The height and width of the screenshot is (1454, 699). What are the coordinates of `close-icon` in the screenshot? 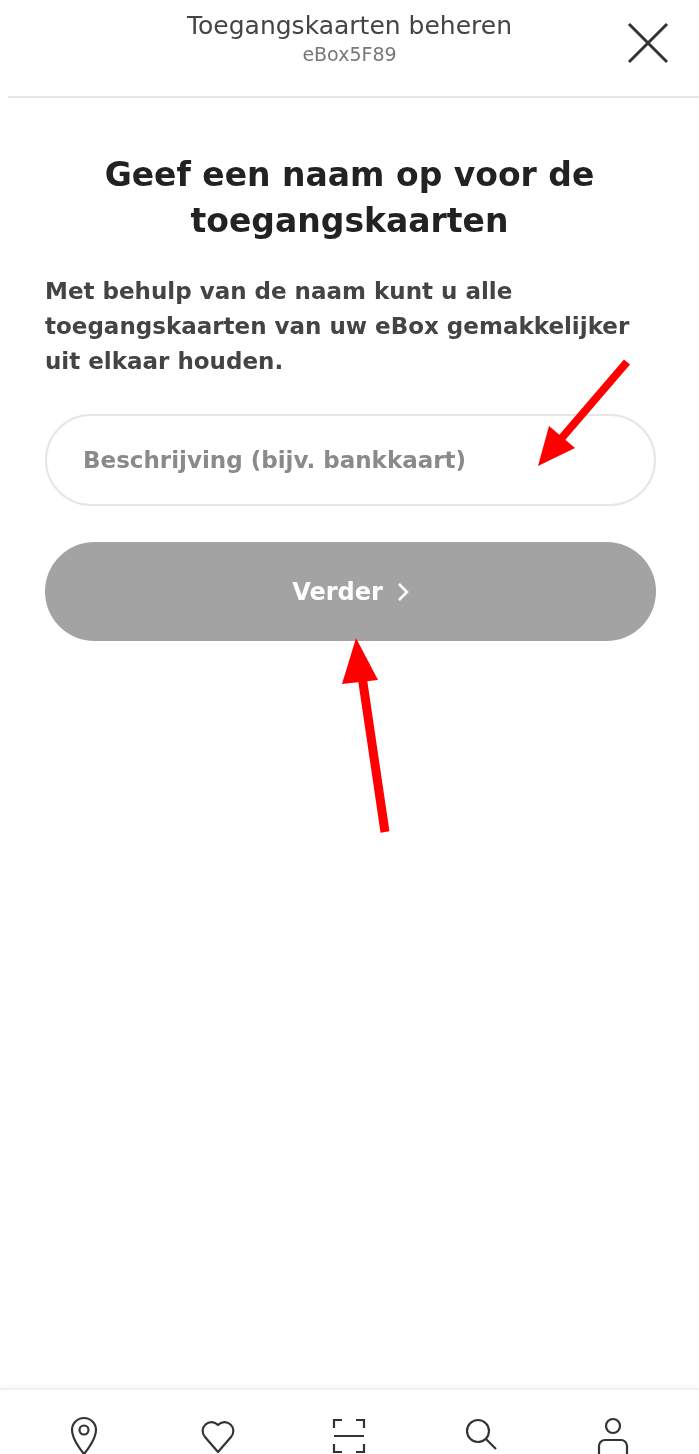 It's located at (648, 43).